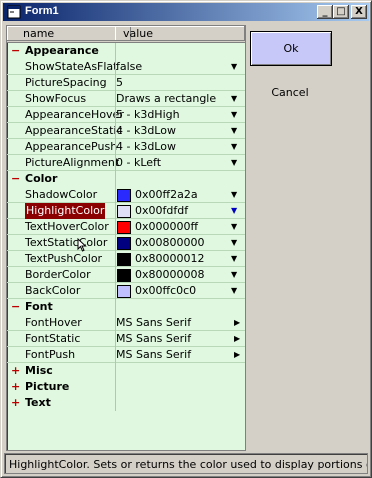 The height and width of the screenshot is (478, 372). I want to click on property-row: FontHover MS Sans Serif ▶, so click(126, 323).